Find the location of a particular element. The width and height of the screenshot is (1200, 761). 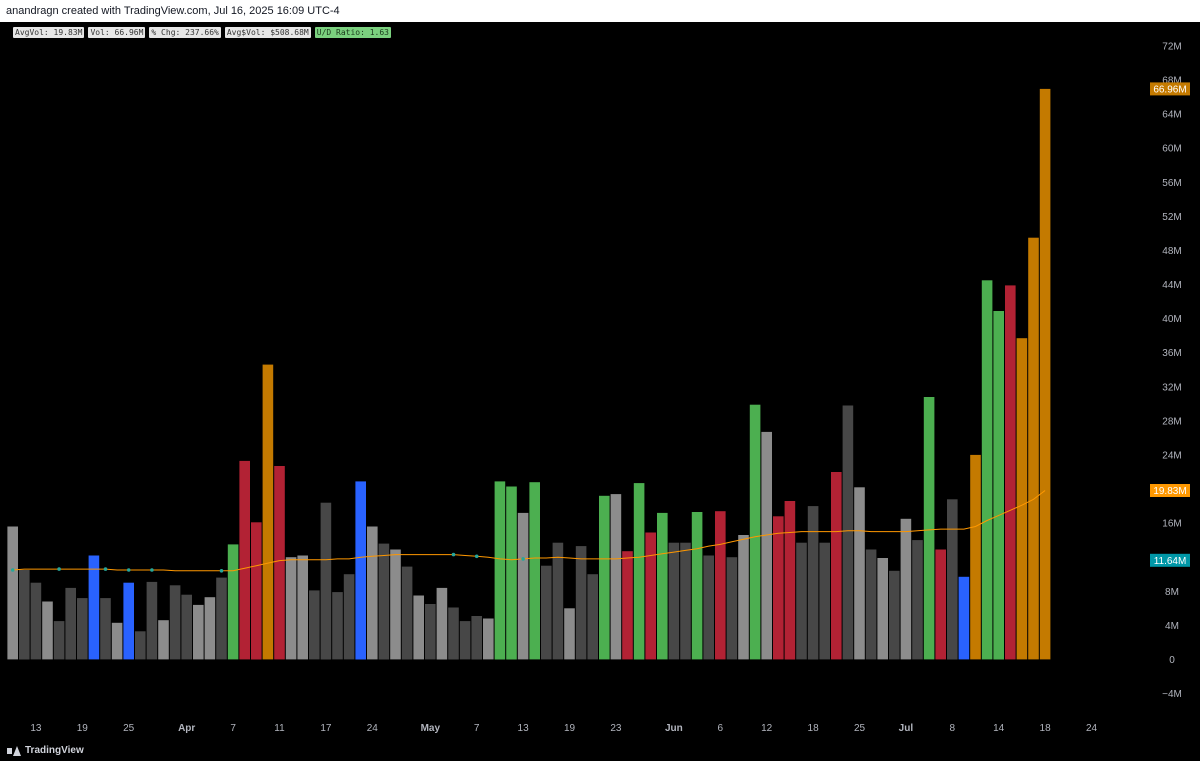

time-axis-tick-label: May is located at coordinates (431, 728).